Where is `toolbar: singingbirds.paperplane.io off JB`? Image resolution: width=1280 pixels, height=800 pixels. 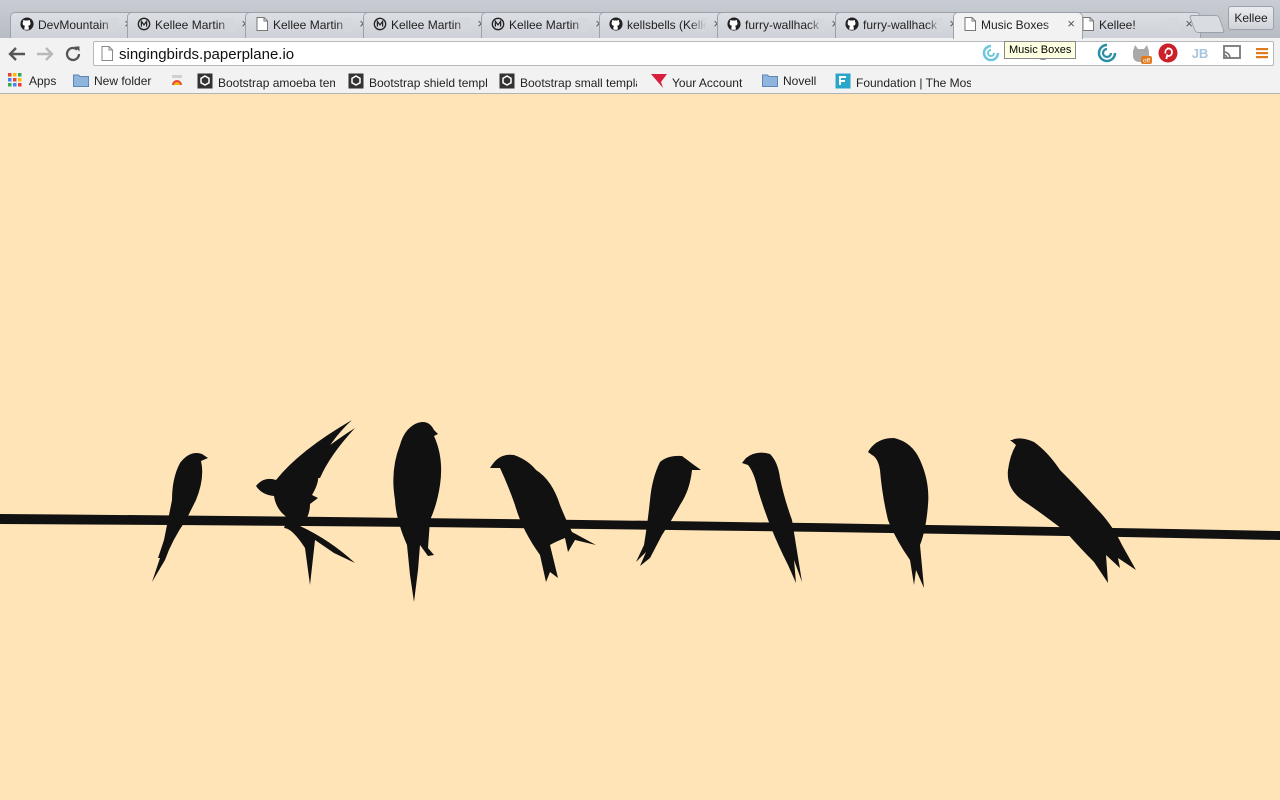 toolbar: singingbirds.paperplane.io off JB is located at coordinates (640, 54).